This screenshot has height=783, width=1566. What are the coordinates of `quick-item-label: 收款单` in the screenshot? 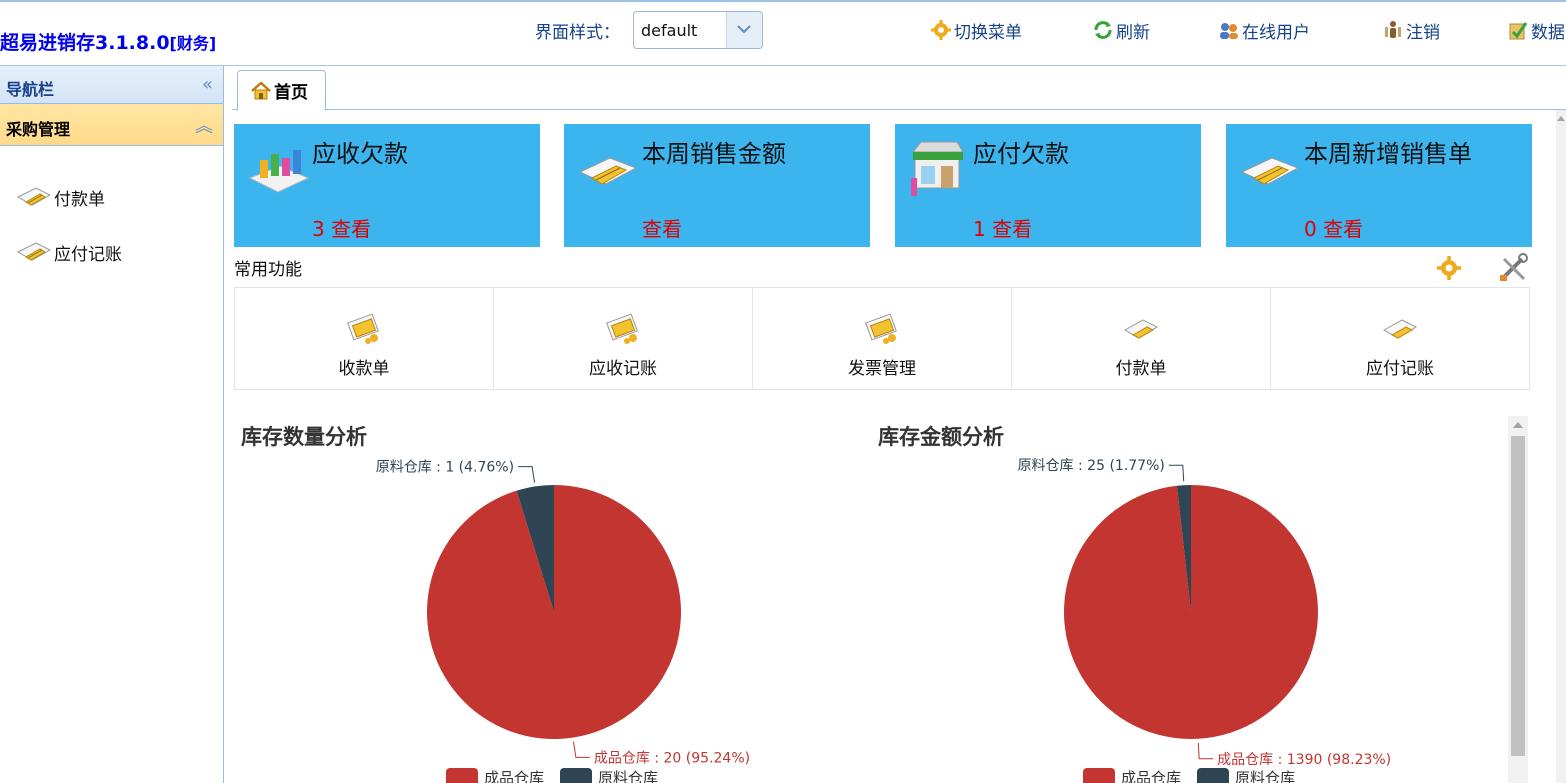 It's located at (364, 369).